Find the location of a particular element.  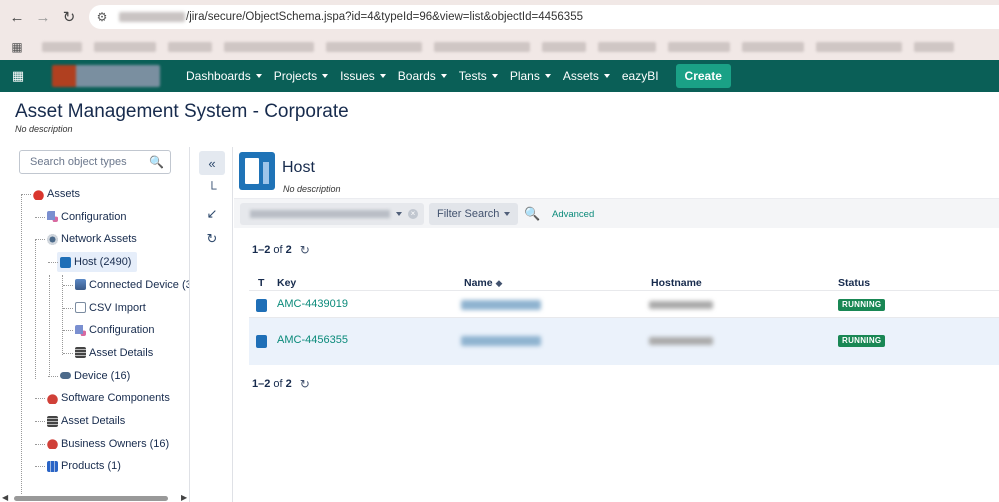

tree-node: Software Components is located at coordinates (108, 398).